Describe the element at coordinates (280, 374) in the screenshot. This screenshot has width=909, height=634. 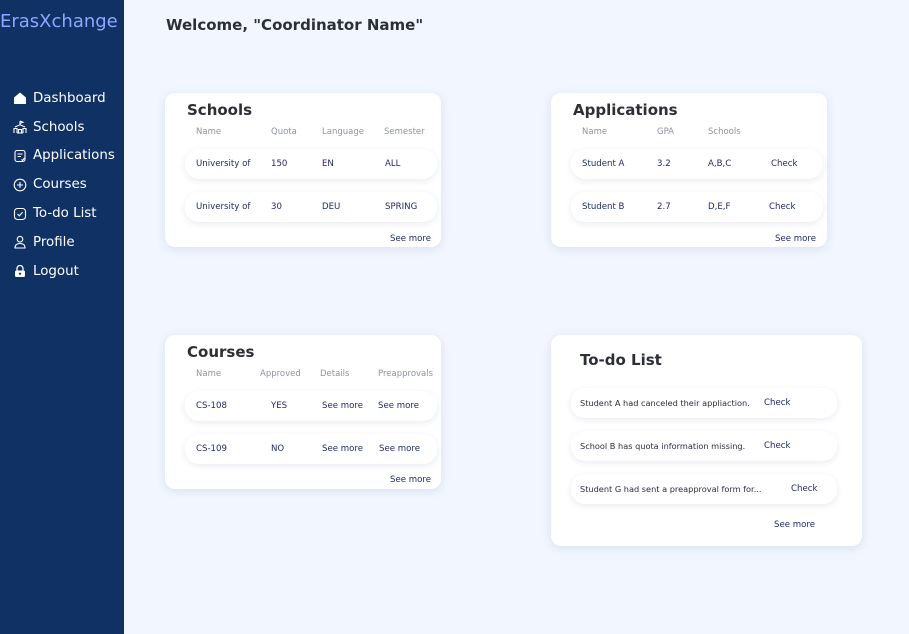
I see `column-header-approved: Approved` at that location.